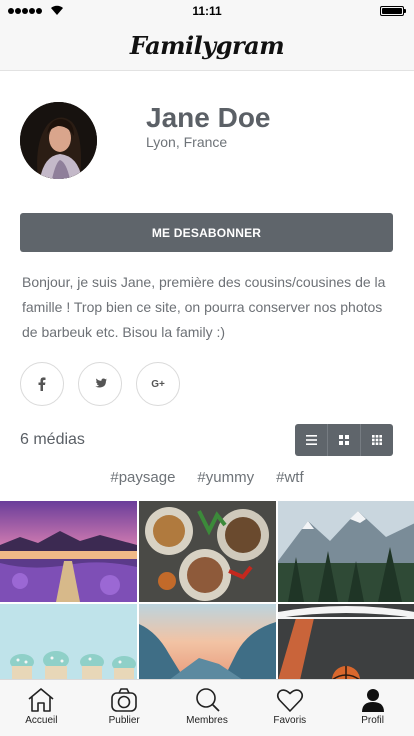 The height and width of the screenshot is (736, 414). Describe the element at coordinates (372, 700) in the screenshot. I see `user-icon` at that location.